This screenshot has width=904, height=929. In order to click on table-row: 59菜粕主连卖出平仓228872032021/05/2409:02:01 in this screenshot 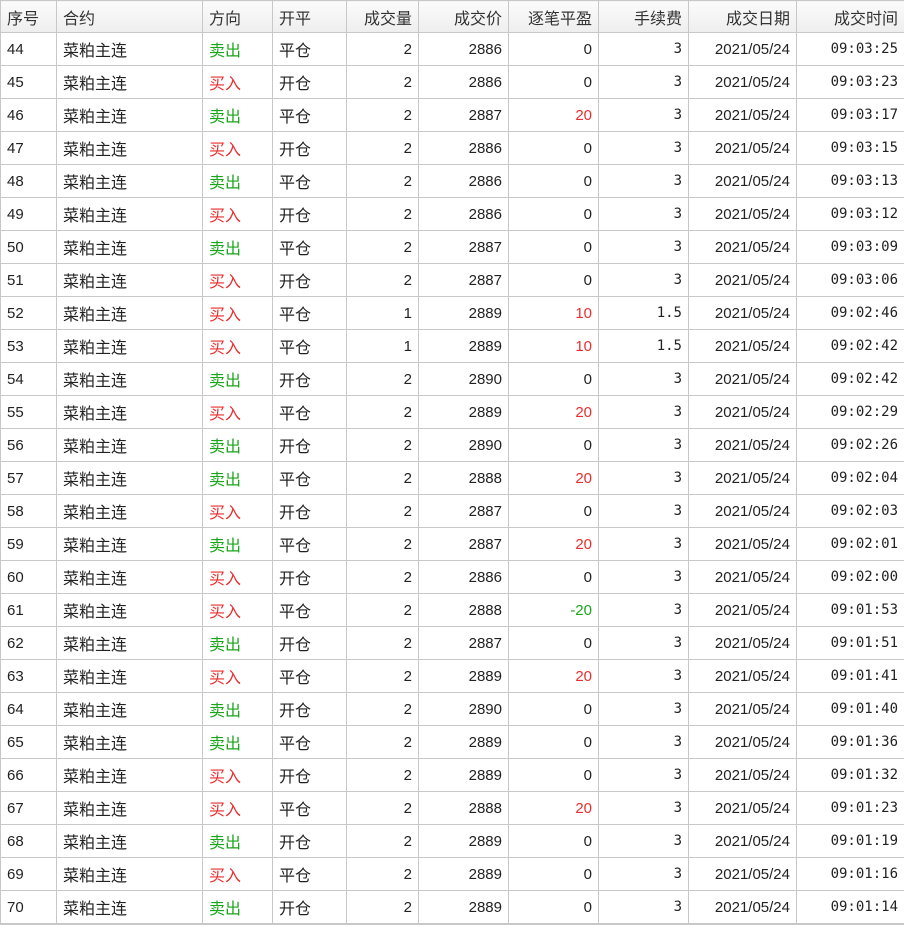, I will do `click(452, 544)`.